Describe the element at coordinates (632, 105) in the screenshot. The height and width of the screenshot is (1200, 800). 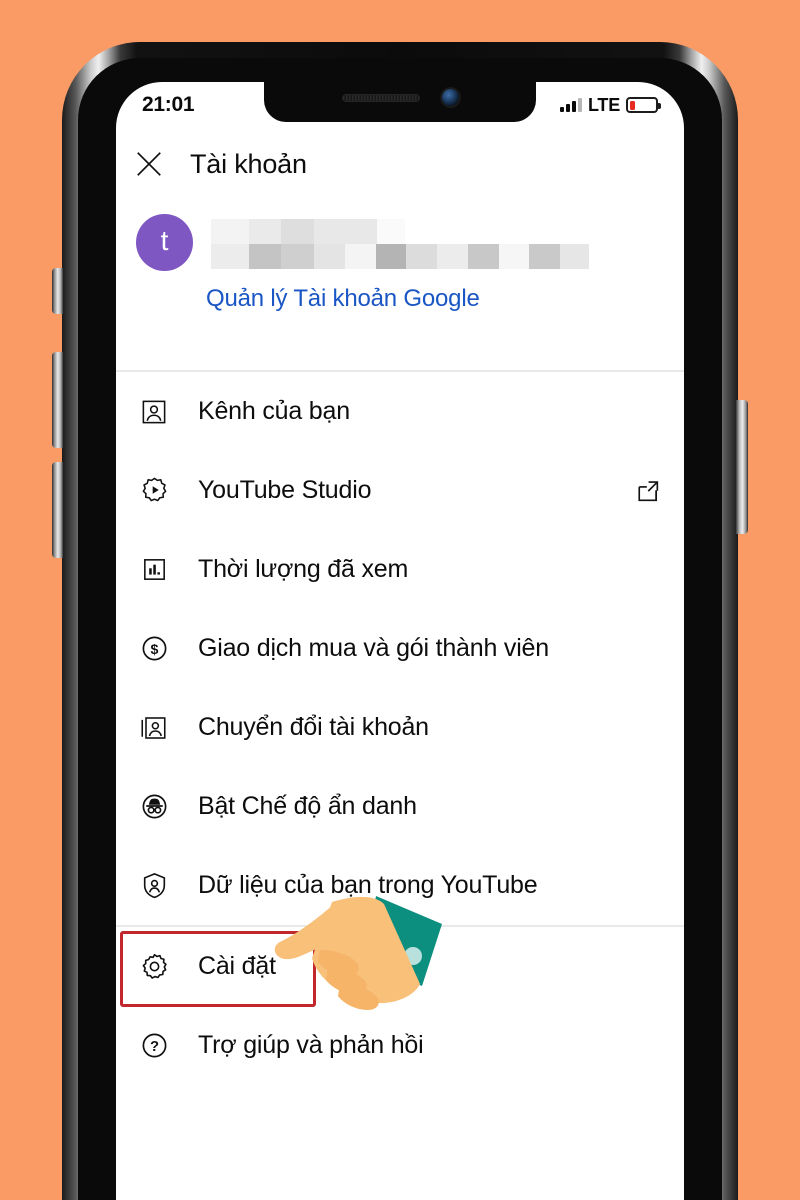
I see `battery-fill` at that location.